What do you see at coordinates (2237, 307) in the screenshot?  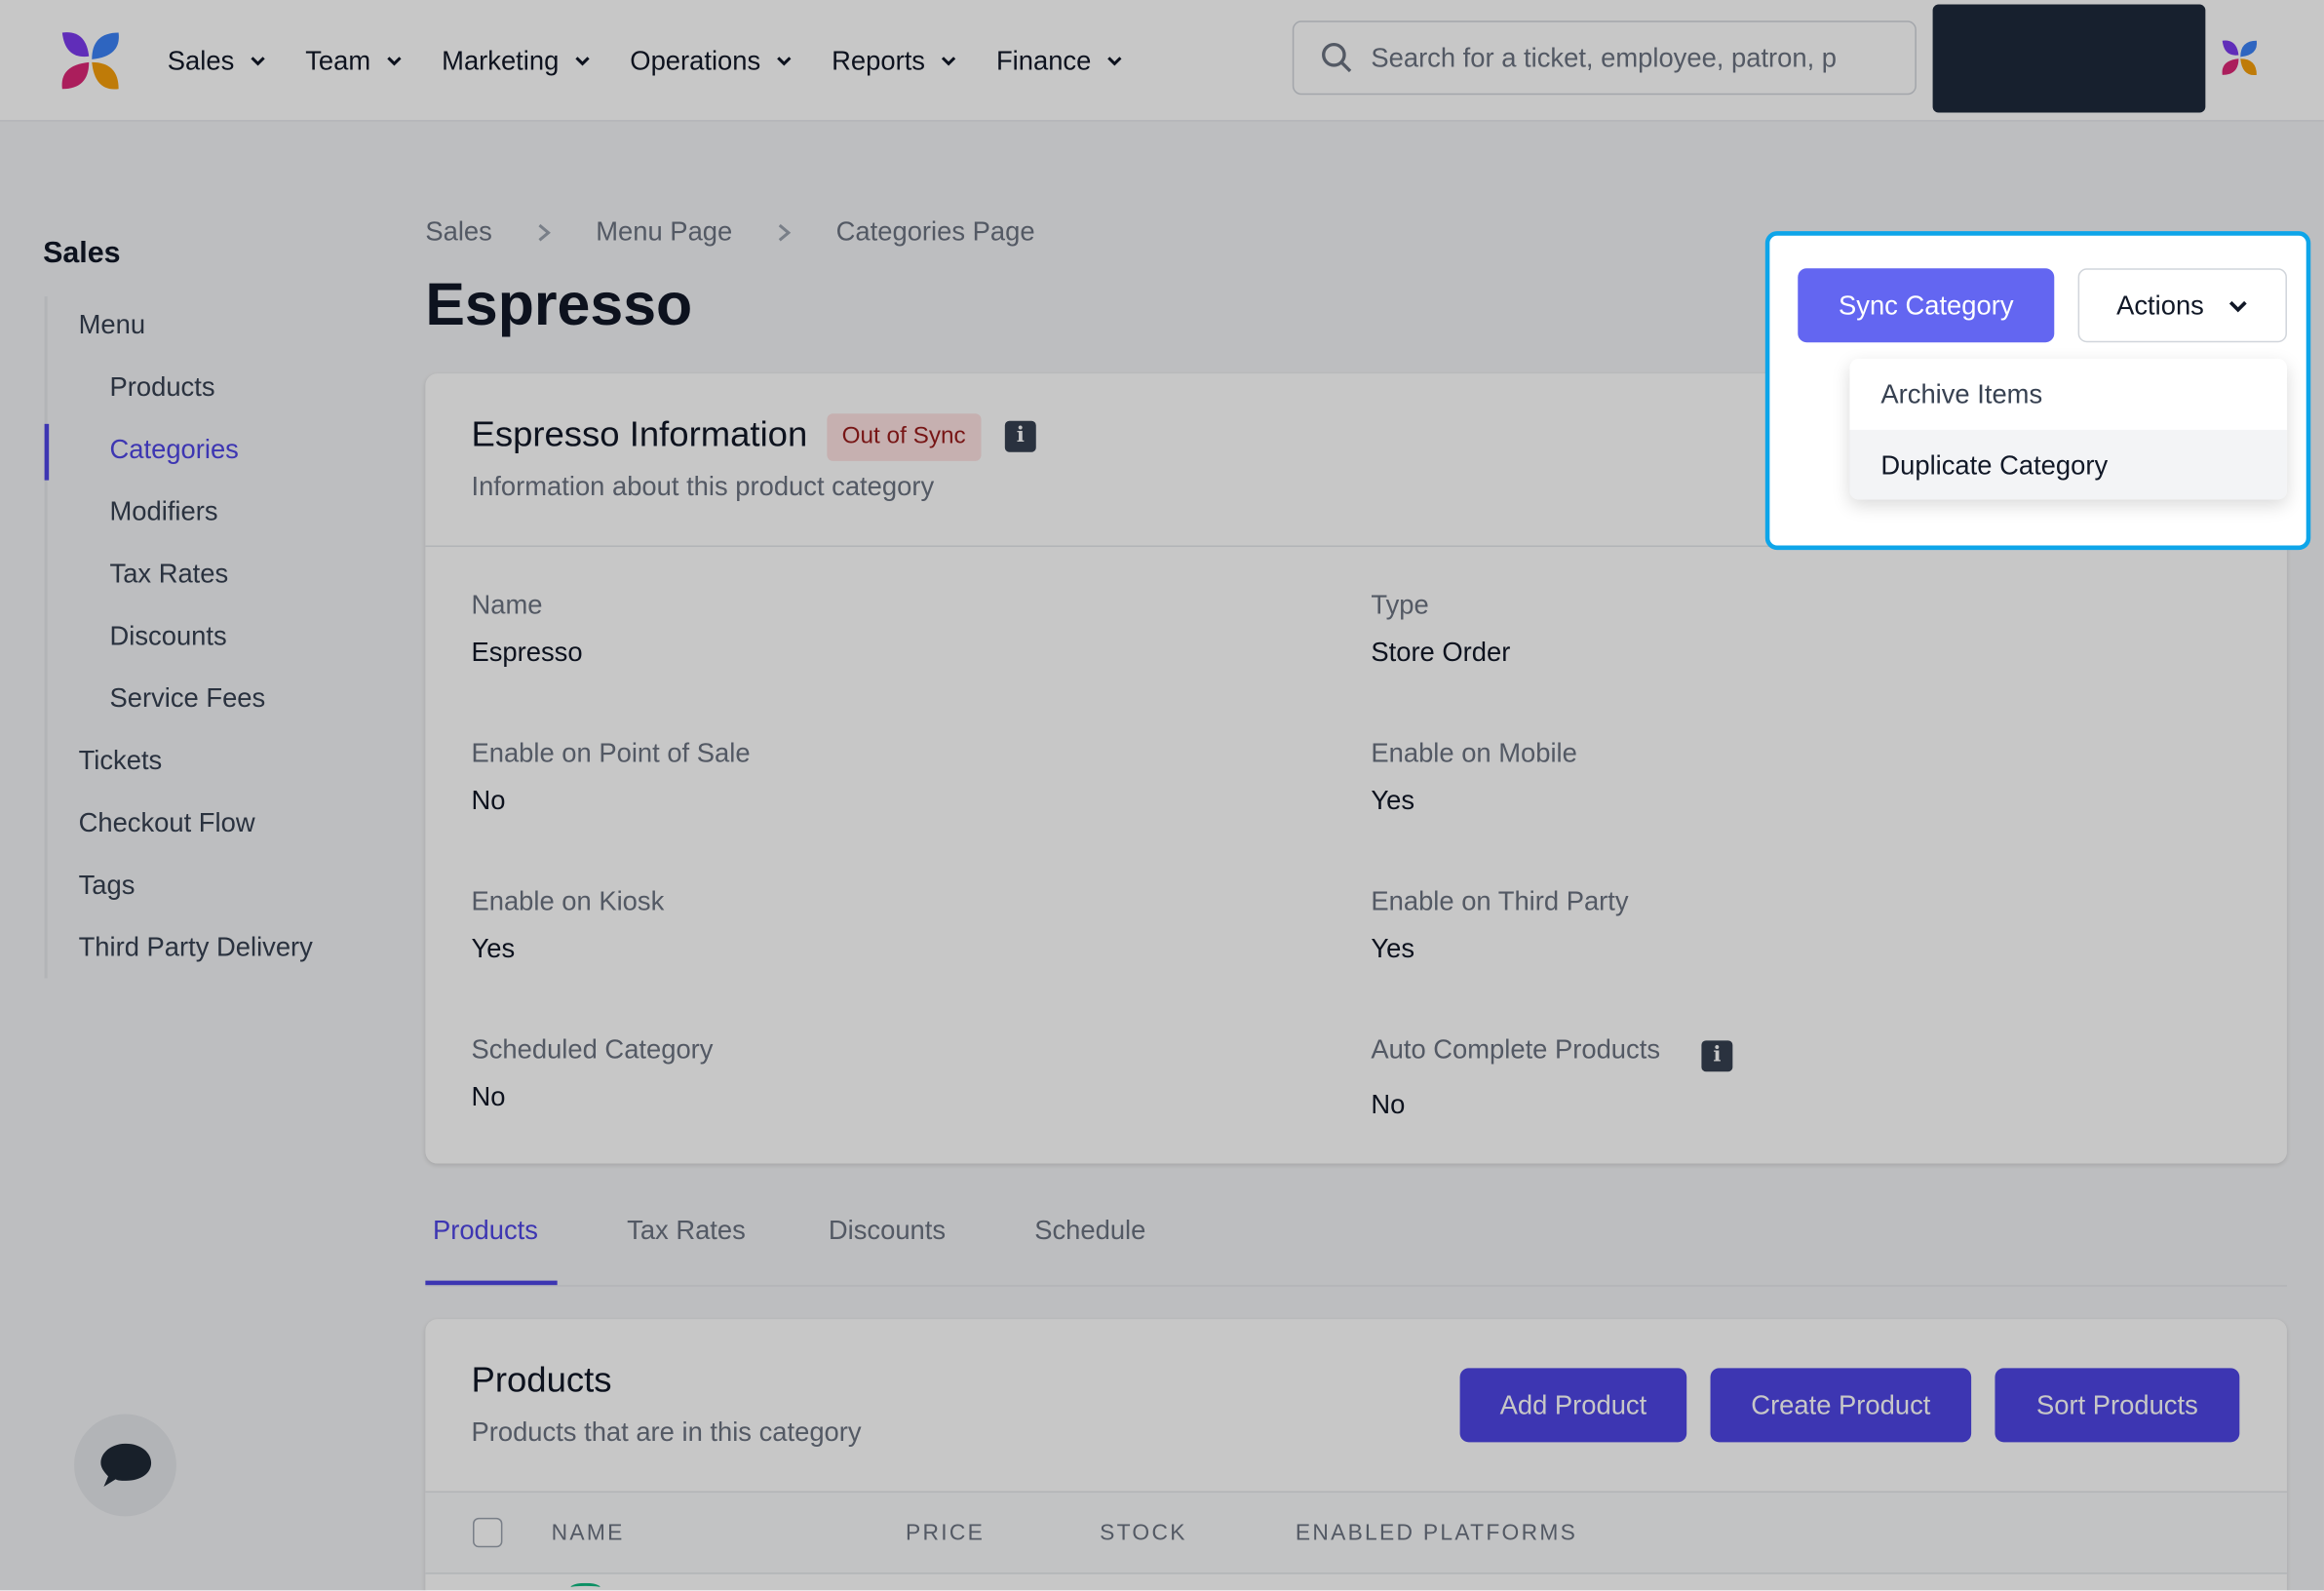 I see `chevron-down-icon` at bounding box center [2237, 307].